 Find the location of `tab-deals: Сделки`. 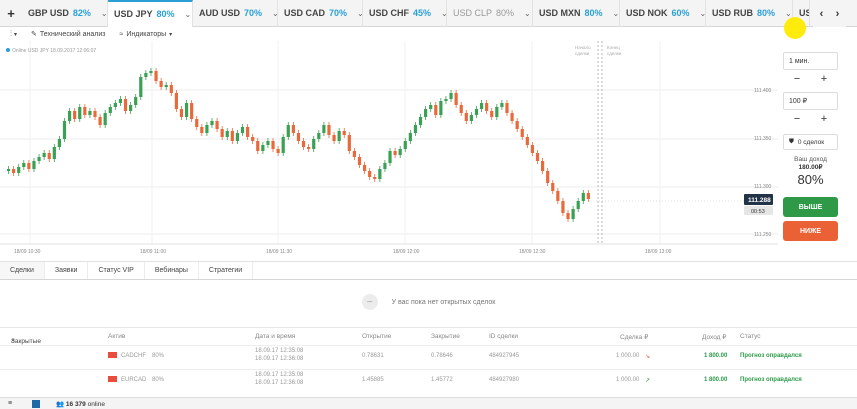

tab-deals: Сделки is located at coordinates (22, 270).